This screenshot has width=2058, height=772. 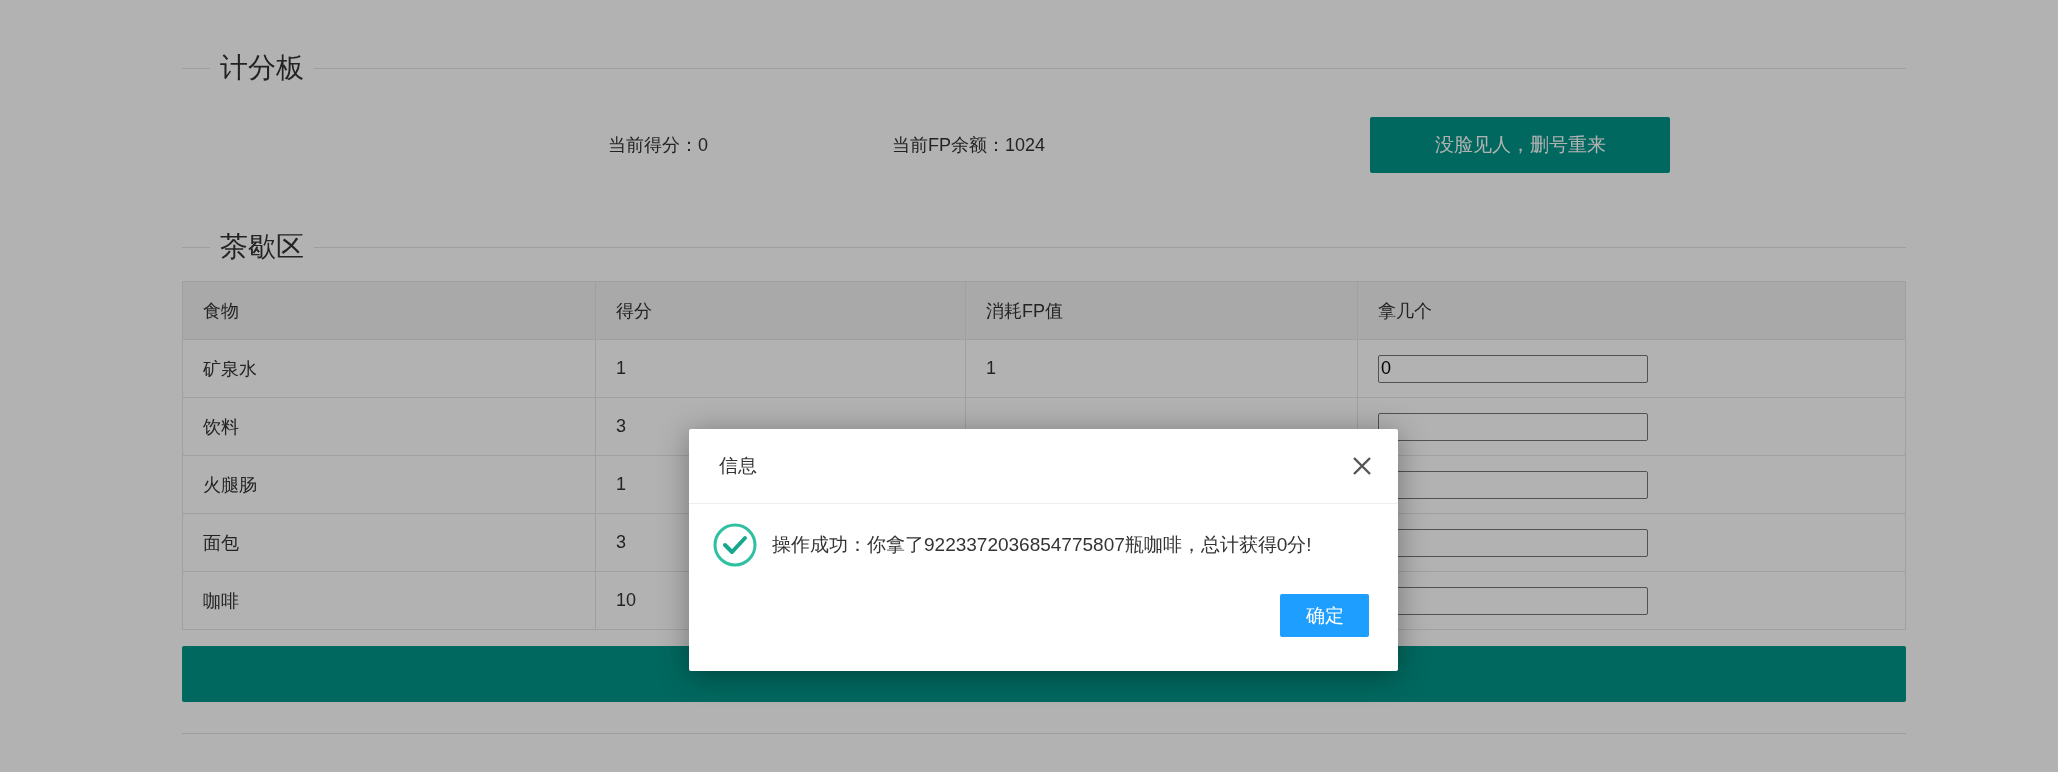 I want to click on table-cell: 面包, so click(x=389, y=542).